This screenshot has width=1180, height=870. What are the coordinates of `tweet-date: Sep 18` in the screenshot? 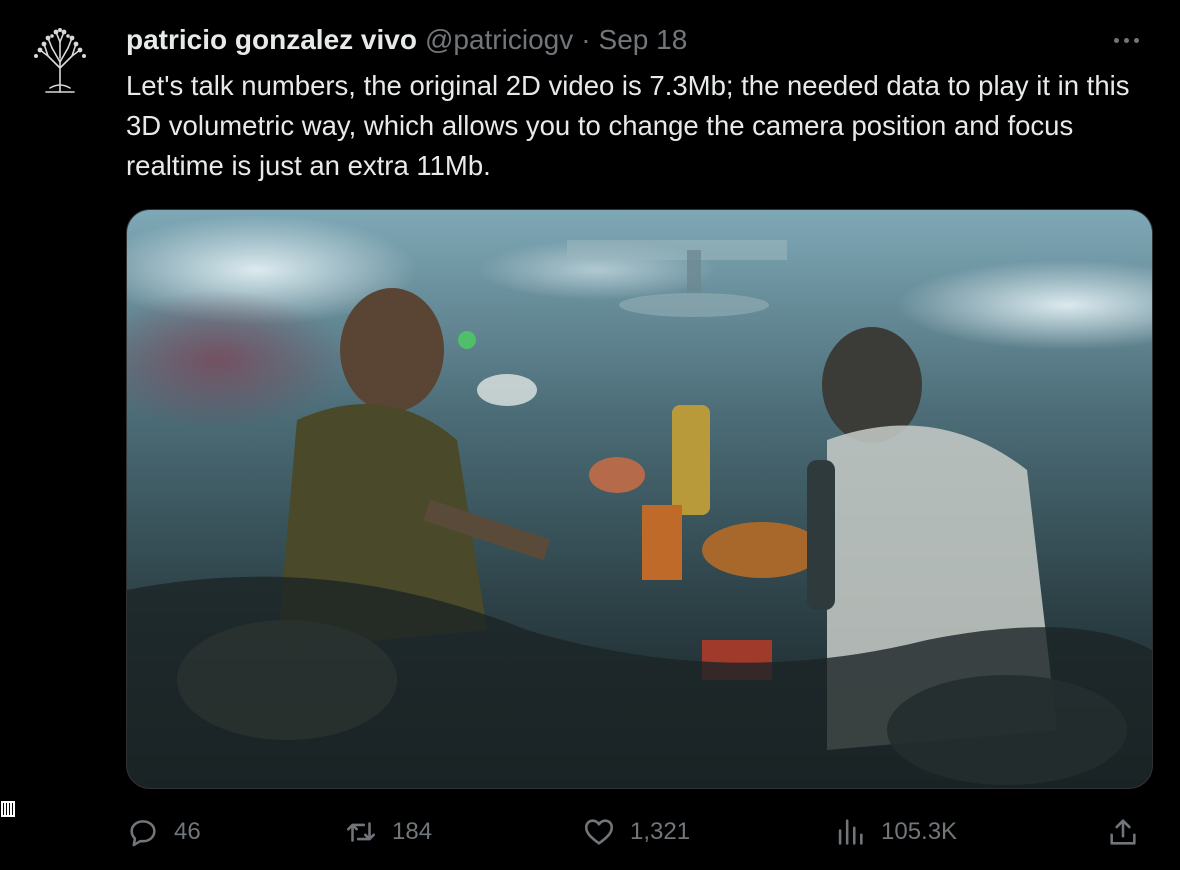 It's located at (643, 40).